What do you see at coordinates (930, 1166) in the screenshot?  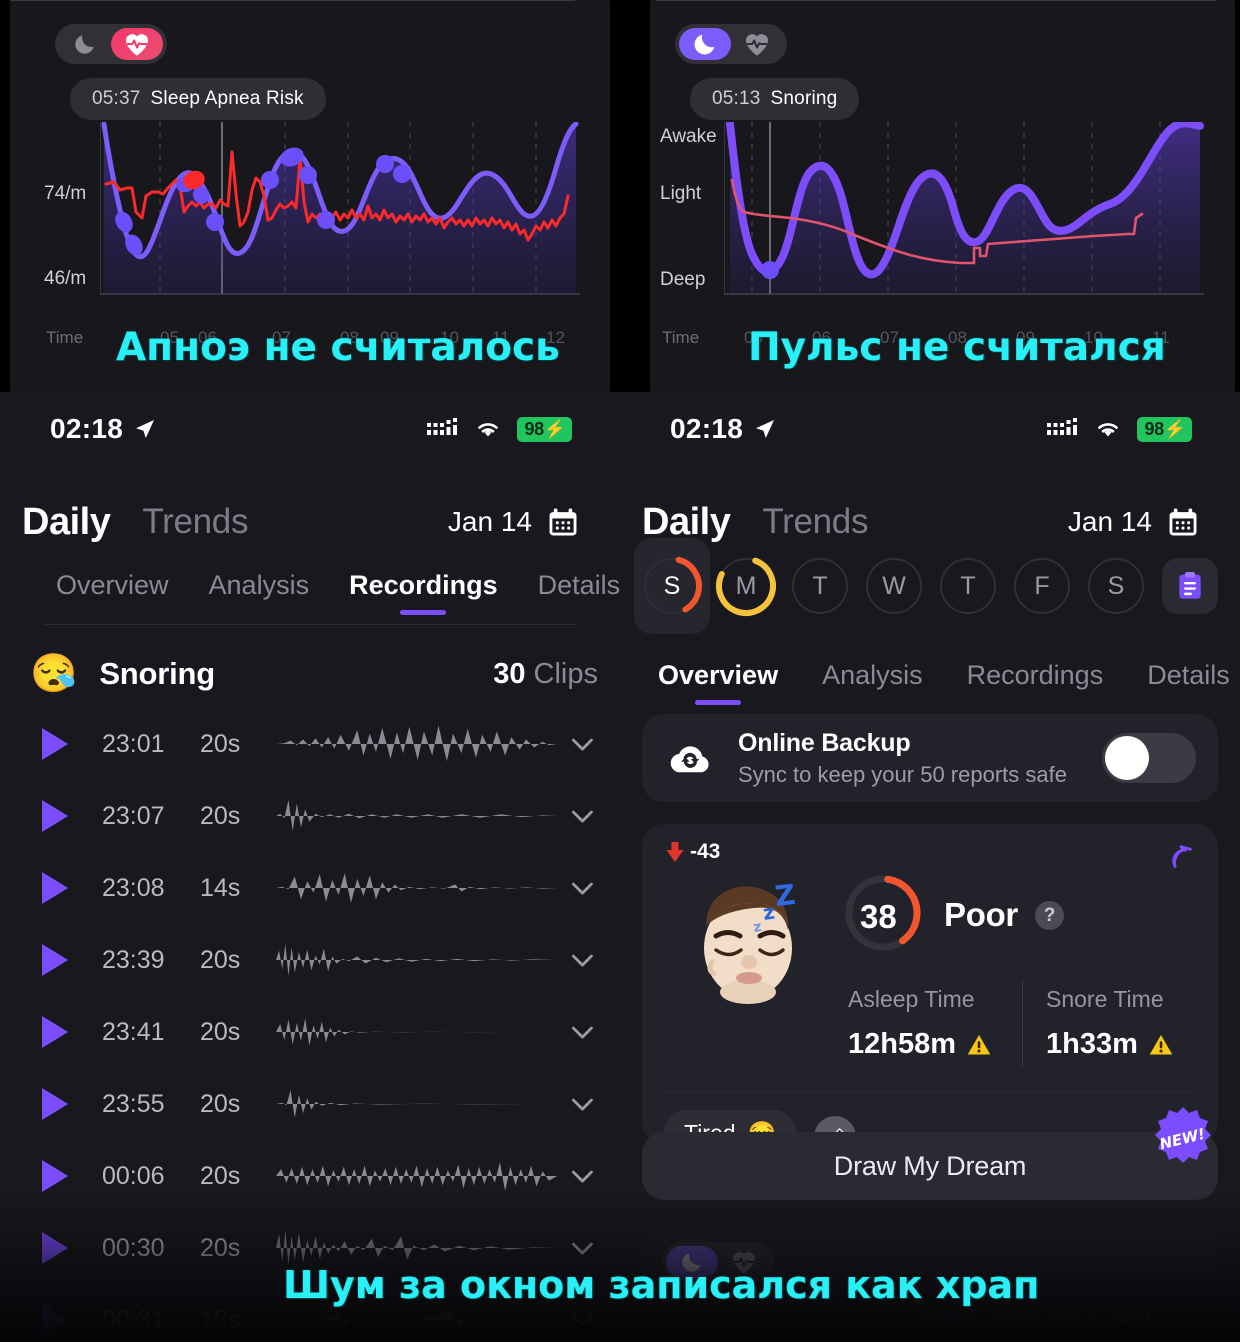 I see `draw-my-dream-button: Draw My Dream` at bounding box center [930, 1166].